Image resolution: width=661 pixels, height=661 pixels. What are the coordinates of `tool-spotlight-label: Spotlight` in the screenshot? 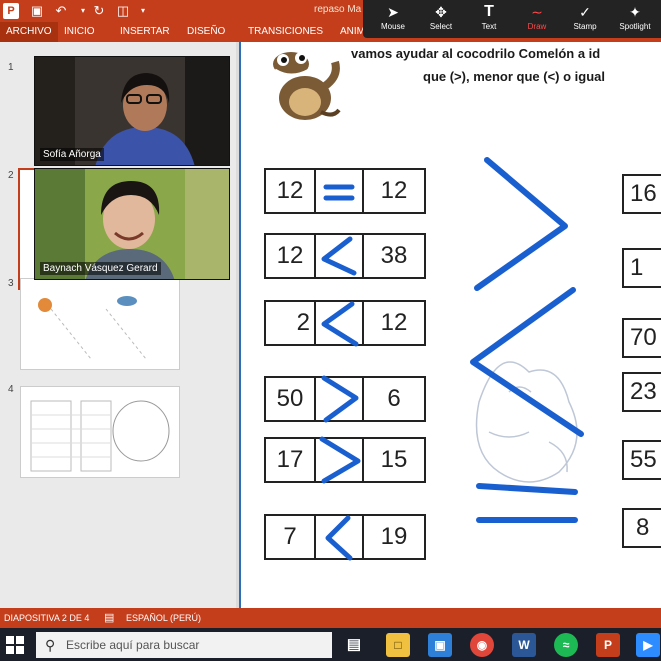 It's located at (635, 26).